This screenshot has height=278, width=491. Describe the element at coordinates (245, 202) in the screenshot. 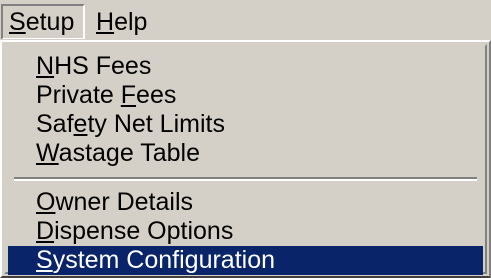

I see `menu-item-owner-details: Owner Details` at that location.